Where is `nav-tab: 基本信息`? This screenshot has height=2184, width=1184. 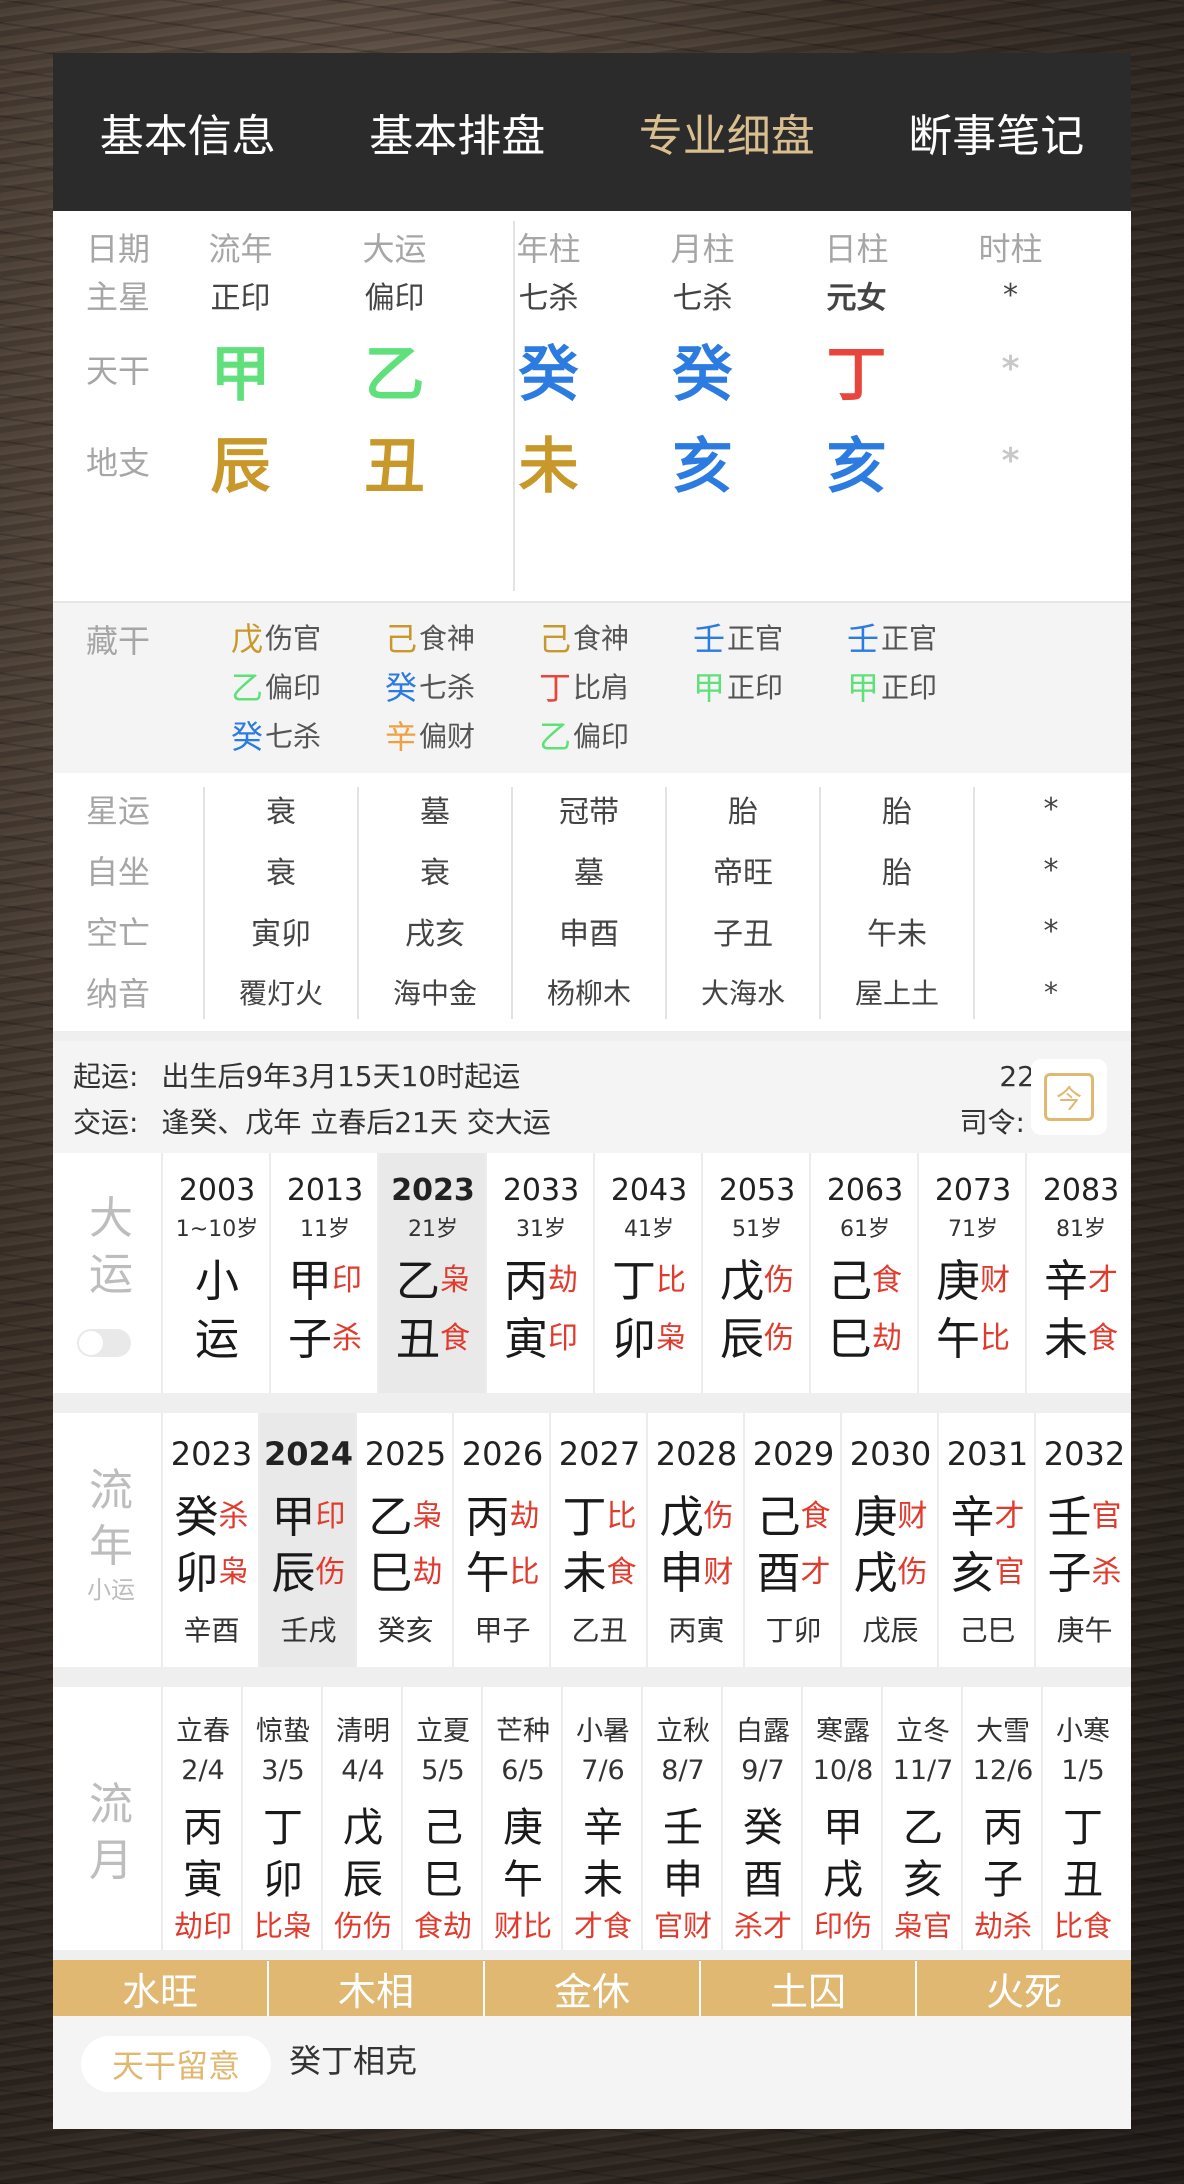 nav-tab: 基本信息 is located at coordinates (188, 132).